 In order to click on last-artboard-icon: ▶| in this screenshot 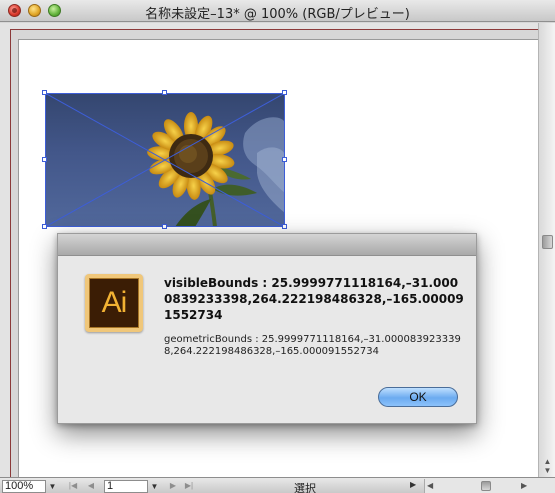, I will do `click(189, 486)`.